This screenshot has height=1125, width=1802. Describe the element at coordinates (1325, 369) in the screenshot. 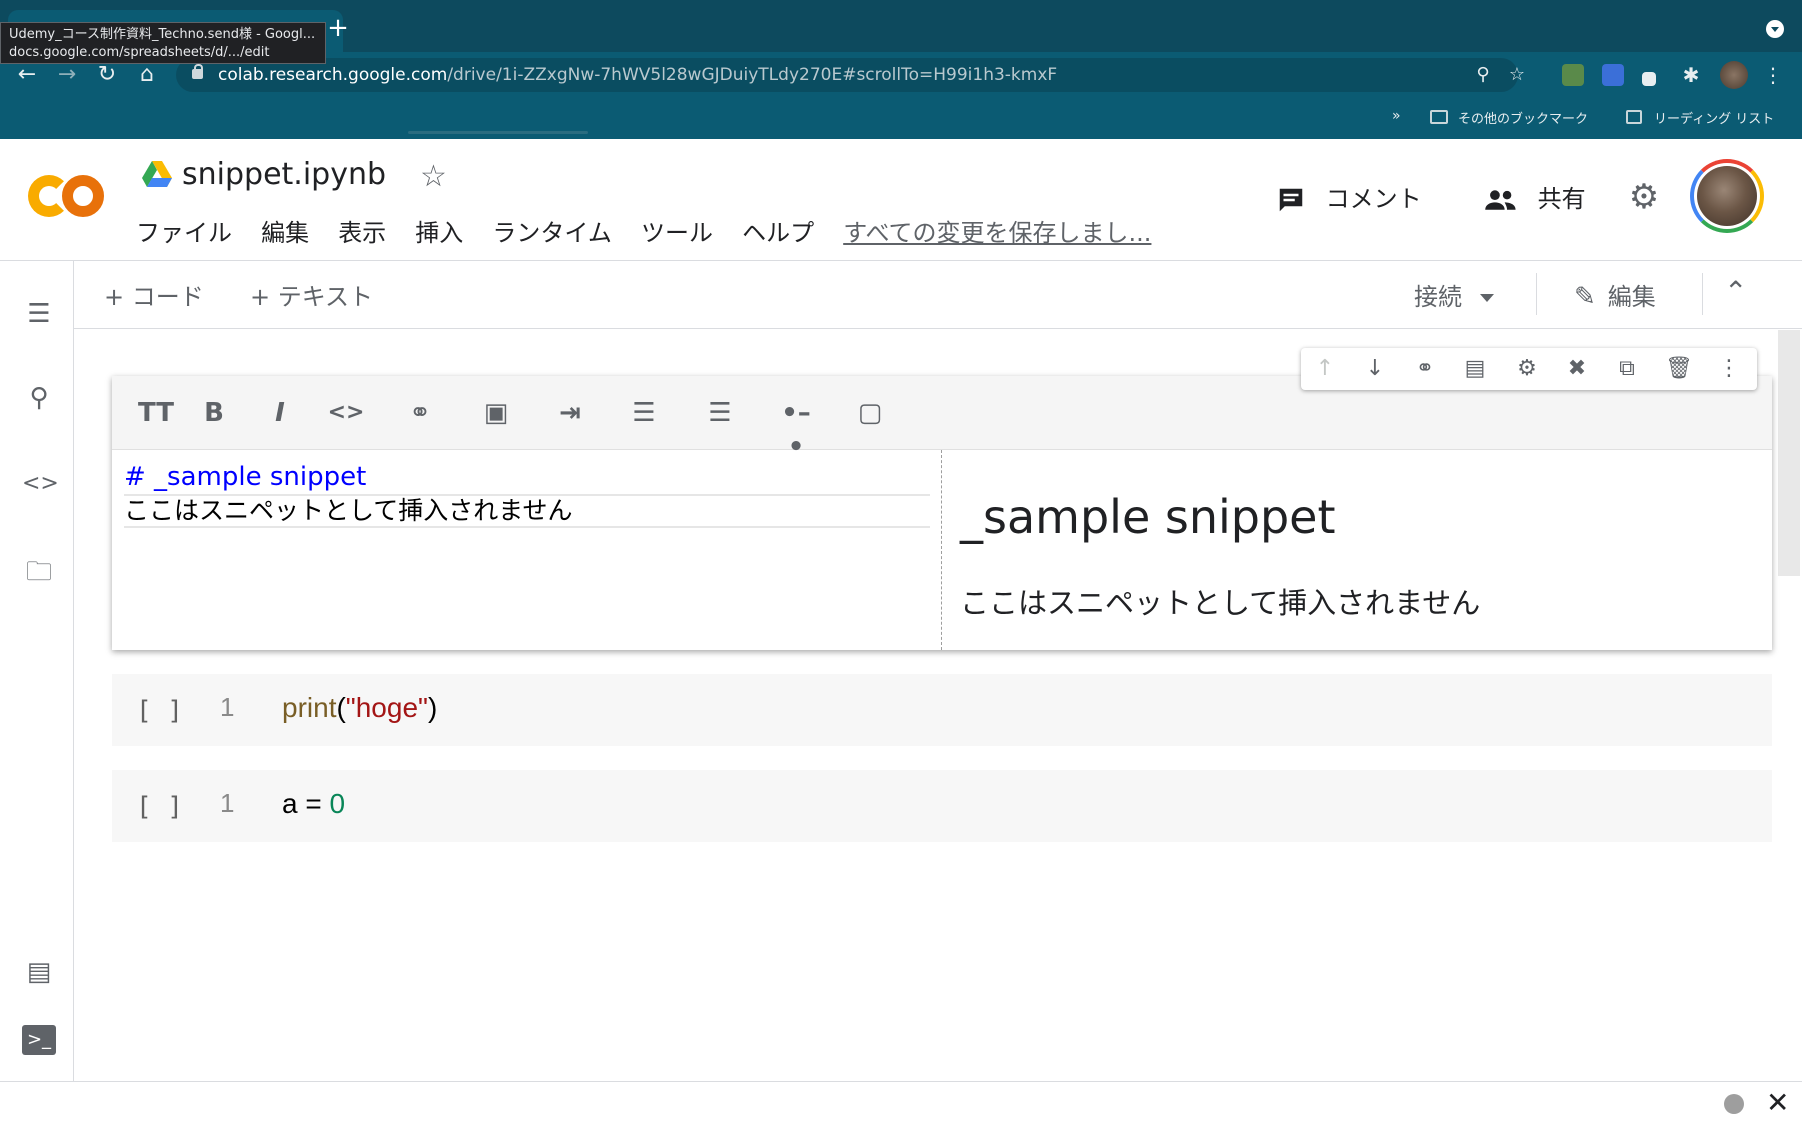

I see `move-up-icon: ↑` at that location.